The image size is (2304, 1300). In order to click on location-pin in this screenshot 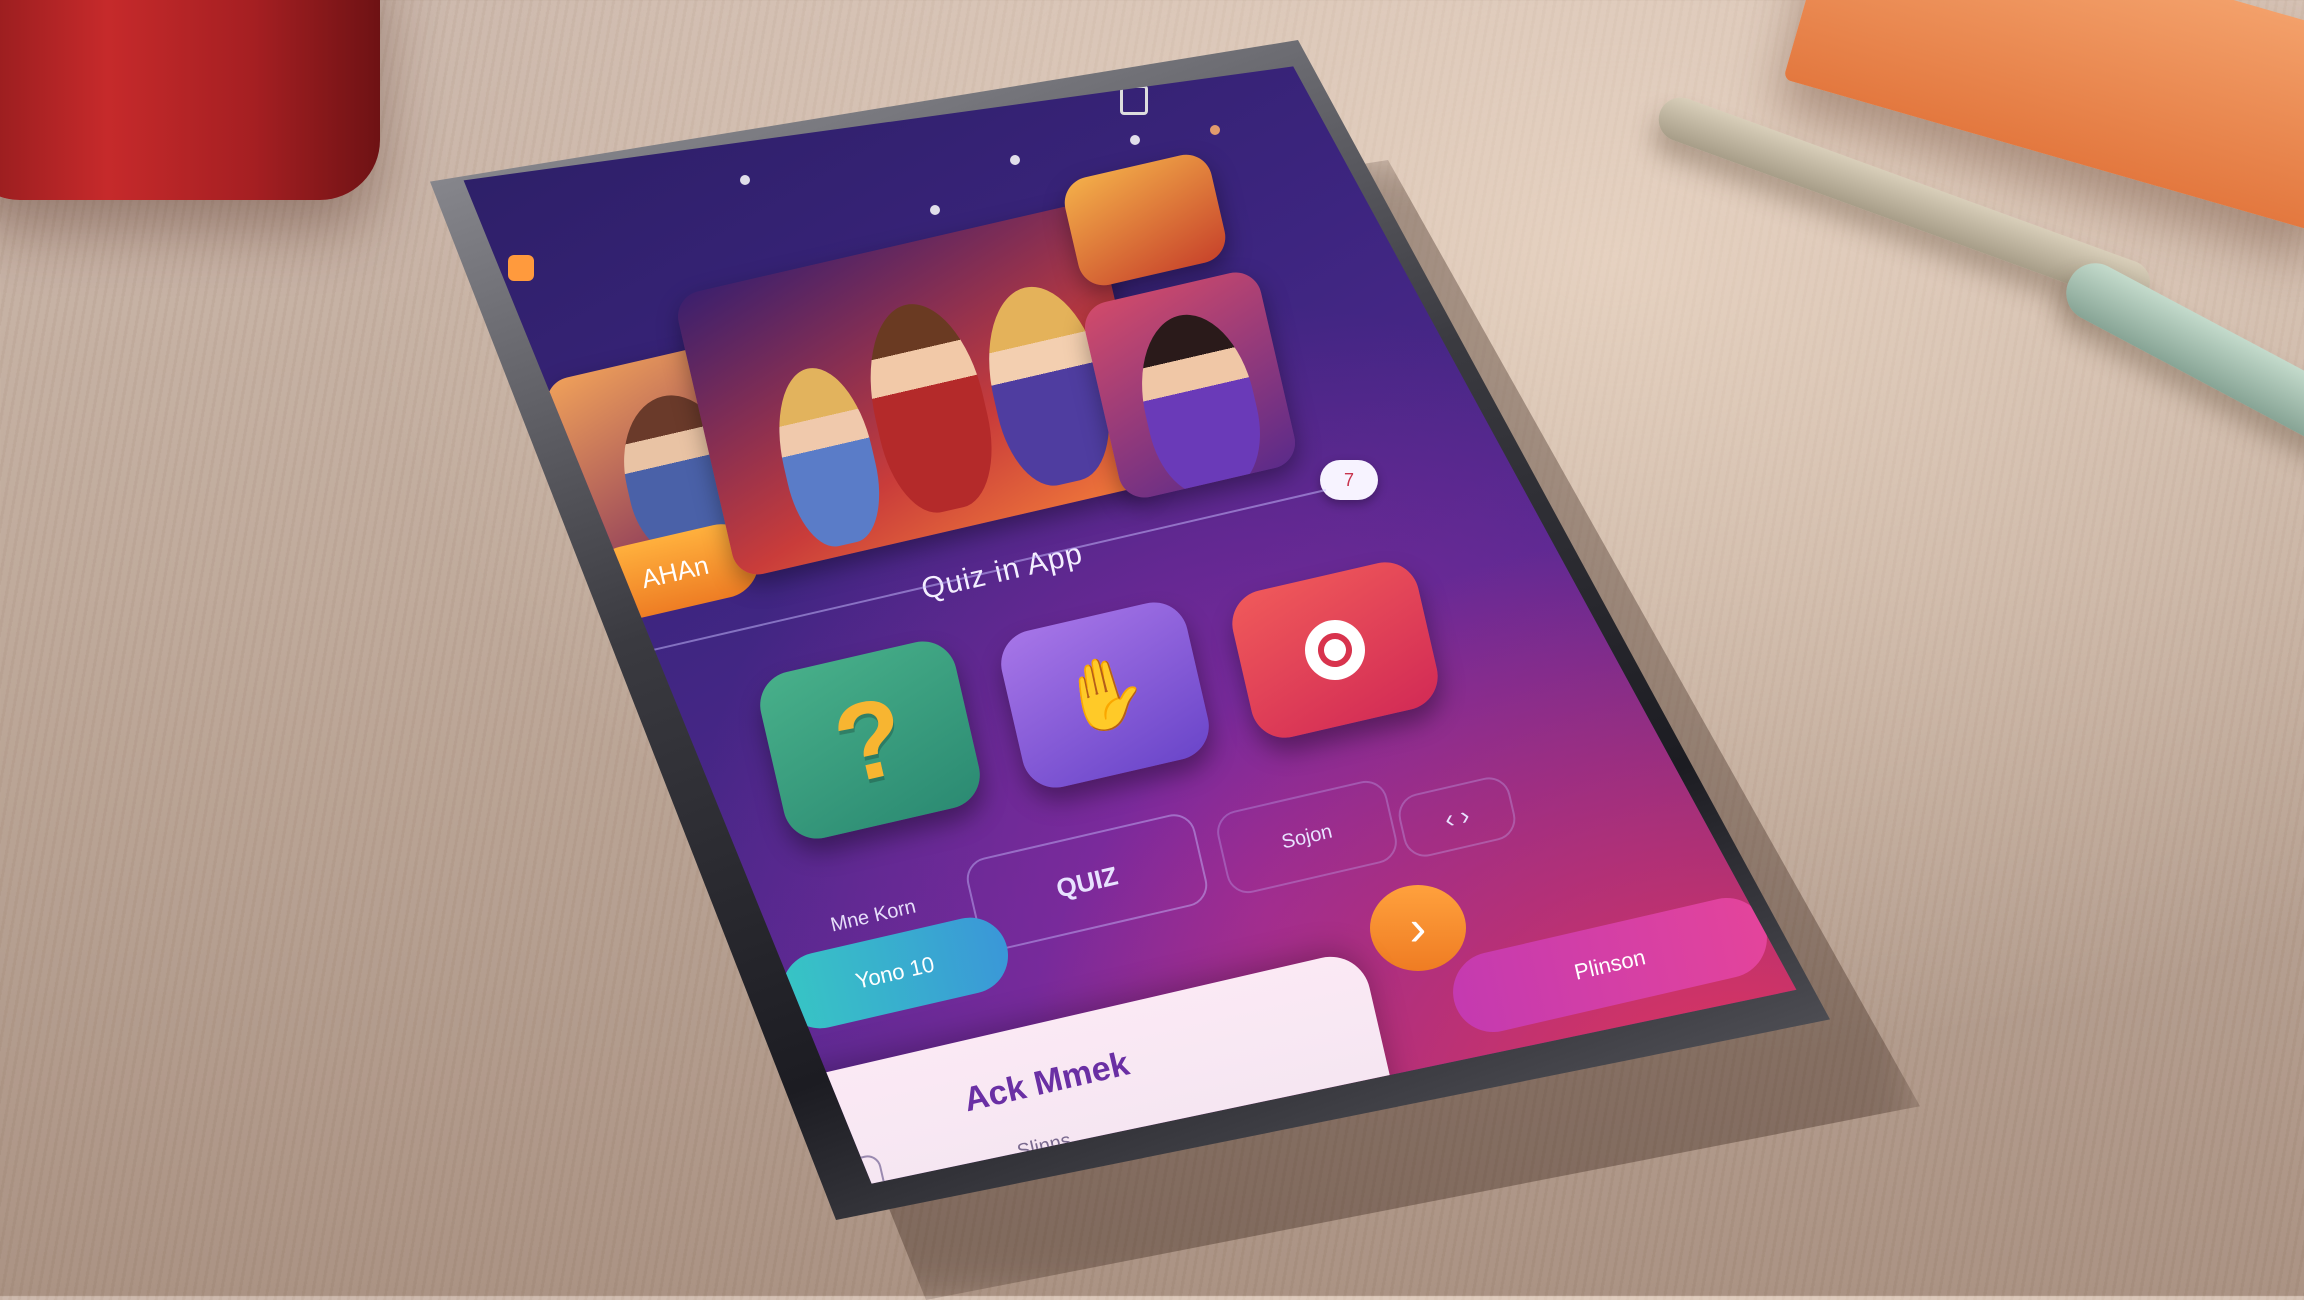, I will do `click(1335, 650)`.